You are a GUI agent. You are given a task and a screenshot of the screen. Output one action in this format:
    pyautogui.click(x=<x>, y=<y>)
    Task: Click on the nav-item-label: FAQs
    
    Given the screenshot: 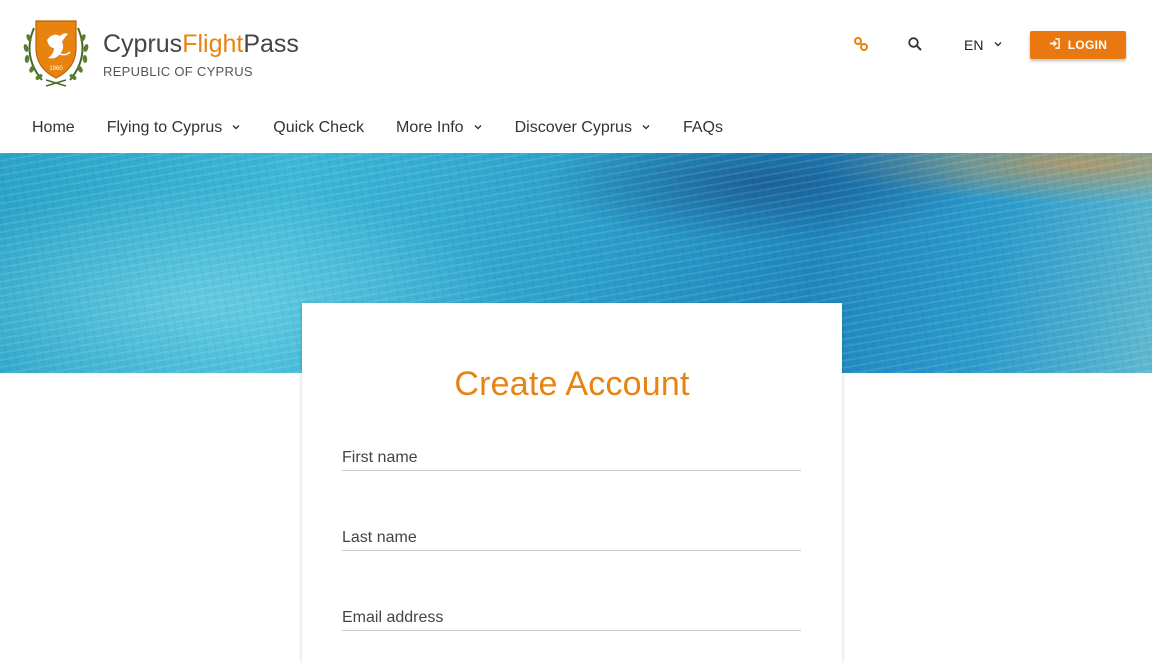 What is the action you would take?
    pyautogui.click(x=702, y=127)
    